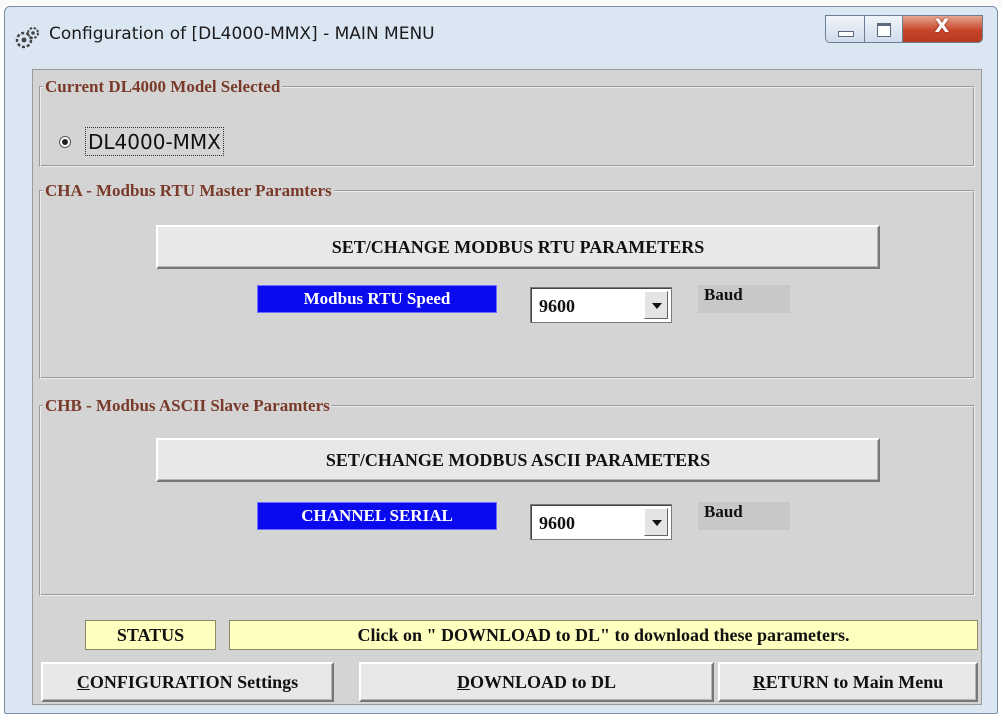  What do you see at coordinates (557, 523) in the screenshot?
I see `ascii-speed-value: 9600` at bounding box center [557, 523].